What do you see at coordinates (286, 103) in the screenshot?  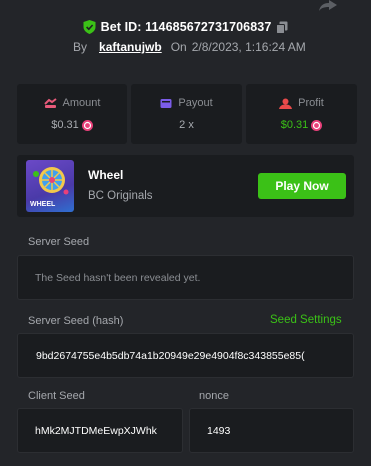 I see `profit-icon` at bounding box center [286, 103].